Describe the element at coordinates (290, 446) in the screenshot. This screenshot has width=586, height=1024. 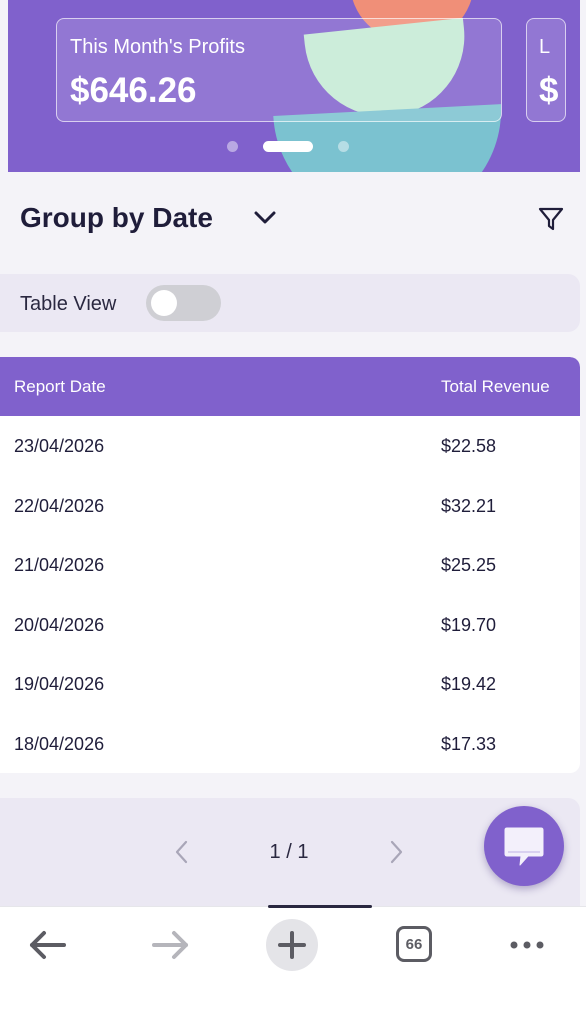
I see `table-row: 23/04/2026 $22.58` at that location.